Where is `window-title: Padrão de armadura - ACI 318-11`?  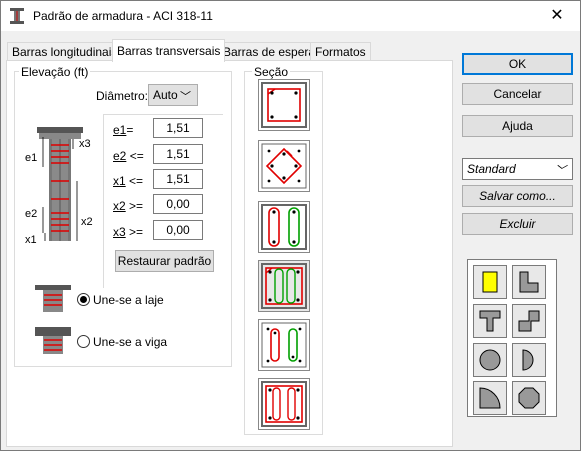
window-title: Padrão de armadura - ACI 318-11 is located at coordinates (123, 16).